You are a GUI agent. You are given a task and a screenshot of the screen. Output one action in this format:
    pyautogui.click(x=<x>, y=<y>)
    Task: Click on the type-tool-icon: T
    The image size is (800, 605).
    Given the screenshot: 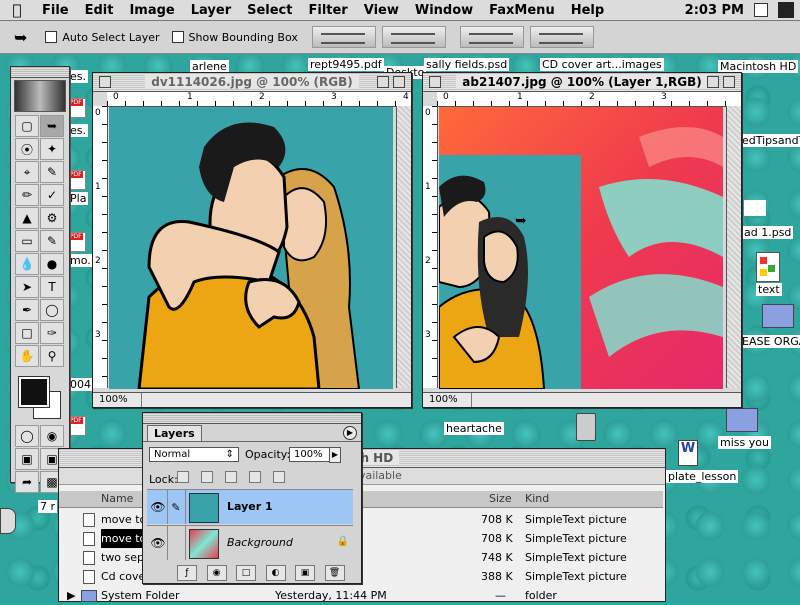 What is the action you would take?
    pyautogui.click(x=52, y=287)
    